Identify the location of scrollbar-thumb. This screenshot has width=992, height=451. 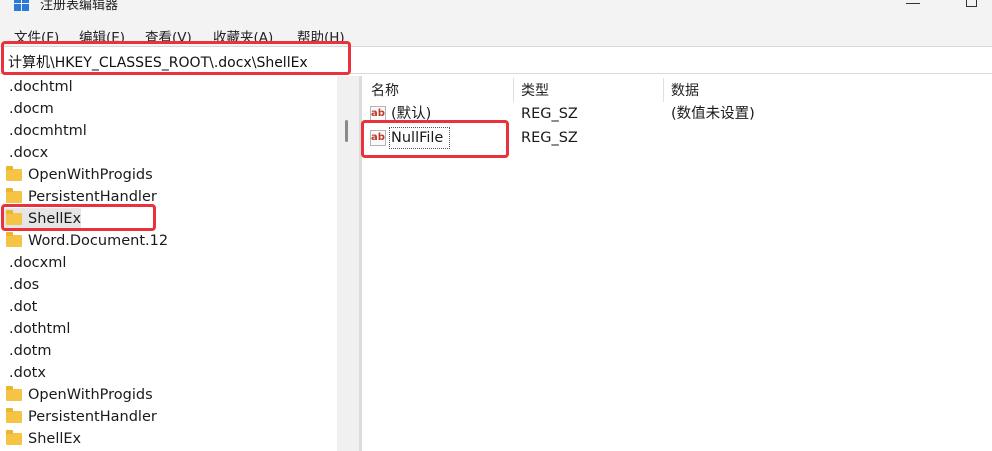
(346, 131).